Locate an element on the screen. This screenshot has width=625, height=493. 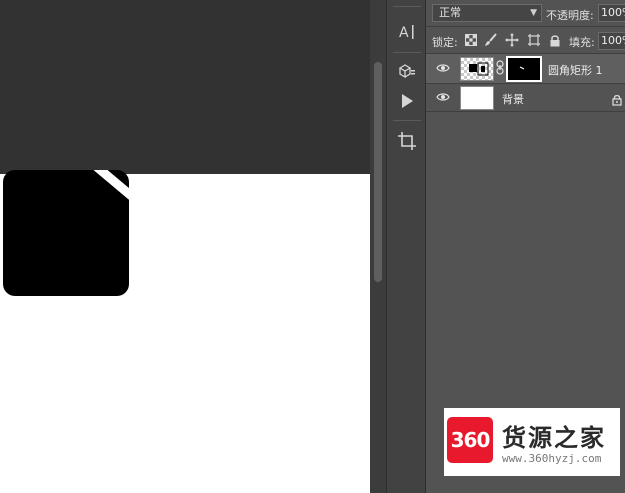
panel-tool-strip: A is located at coordinates (406, 246).